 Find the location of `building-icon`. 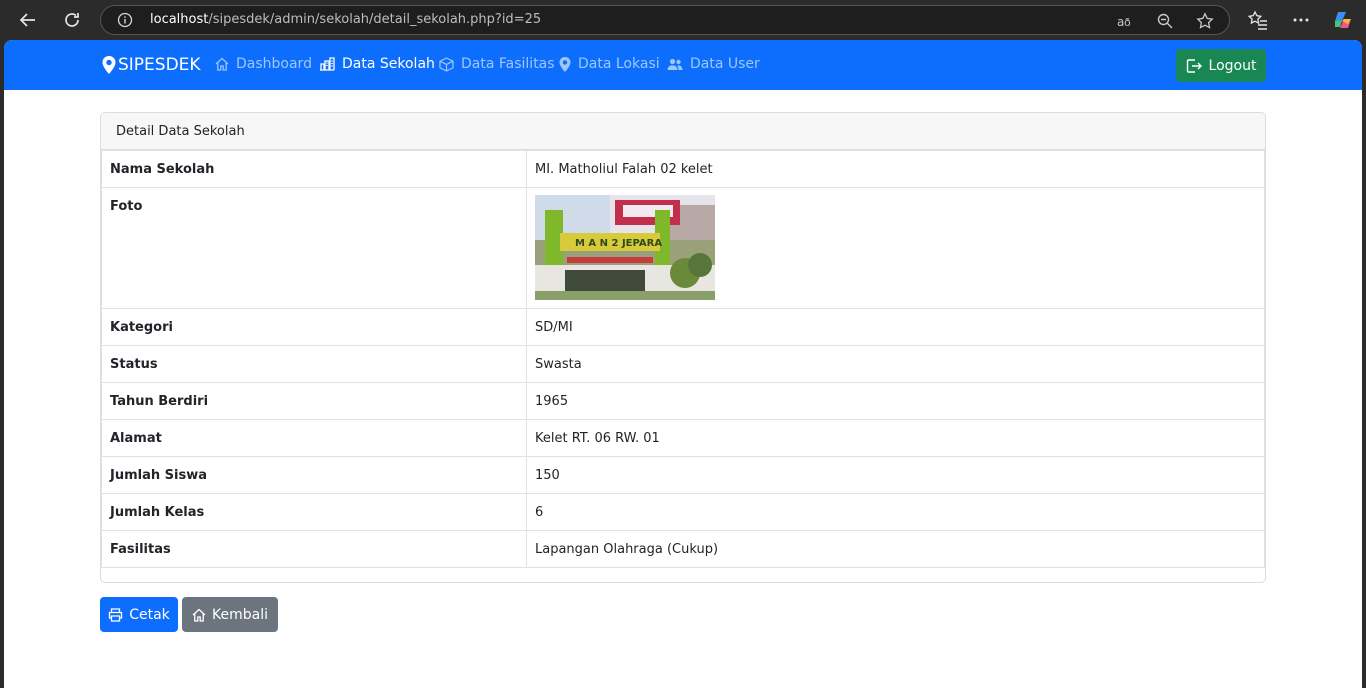

building-icon is located at coordinates (327, 64).